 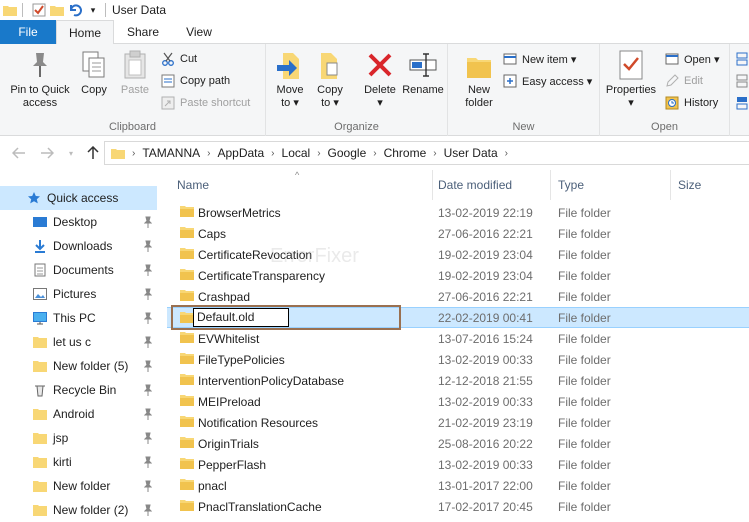 I want to click on nav-new-folder: New folder, so click(x=78, y=486).